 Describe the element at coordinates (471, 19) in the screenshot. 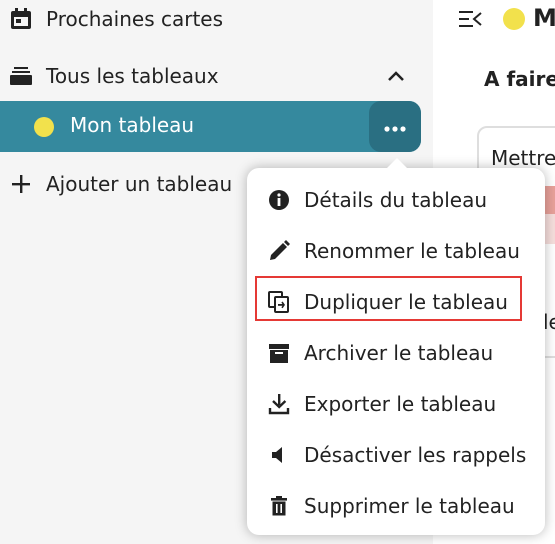

I see `sidebar-toggle-icon` at that location.